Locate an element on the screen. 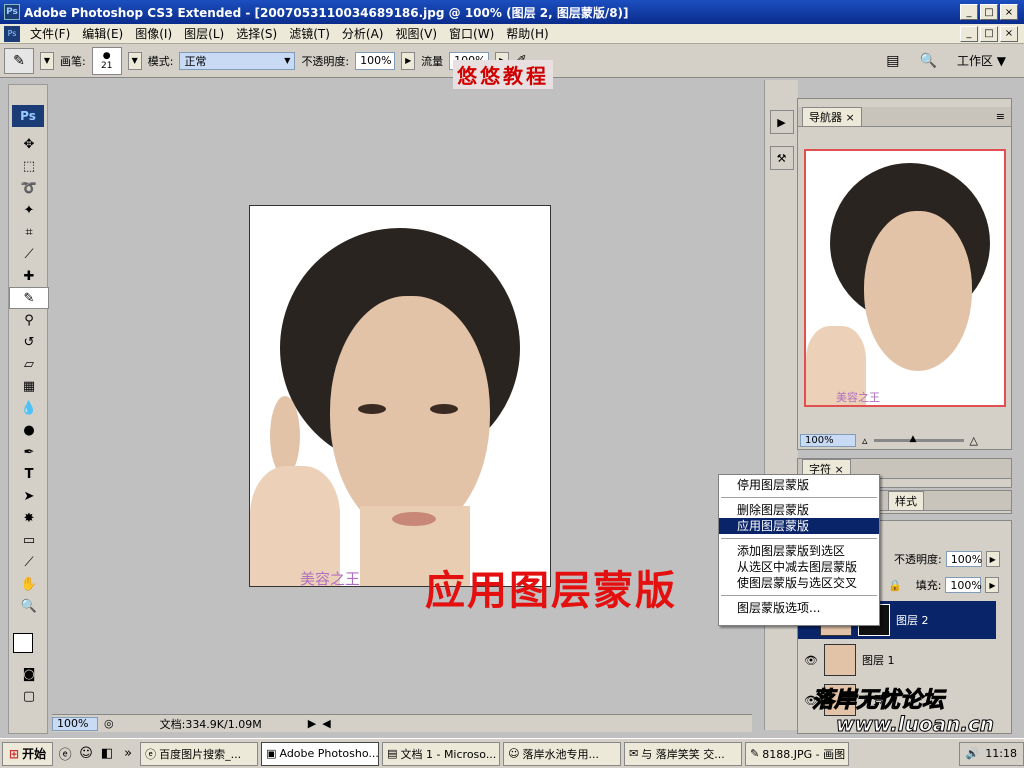 The width and height of the screenshot is (1024, 768). lock-icon: 🔒 is located at coordinates (895, 585).